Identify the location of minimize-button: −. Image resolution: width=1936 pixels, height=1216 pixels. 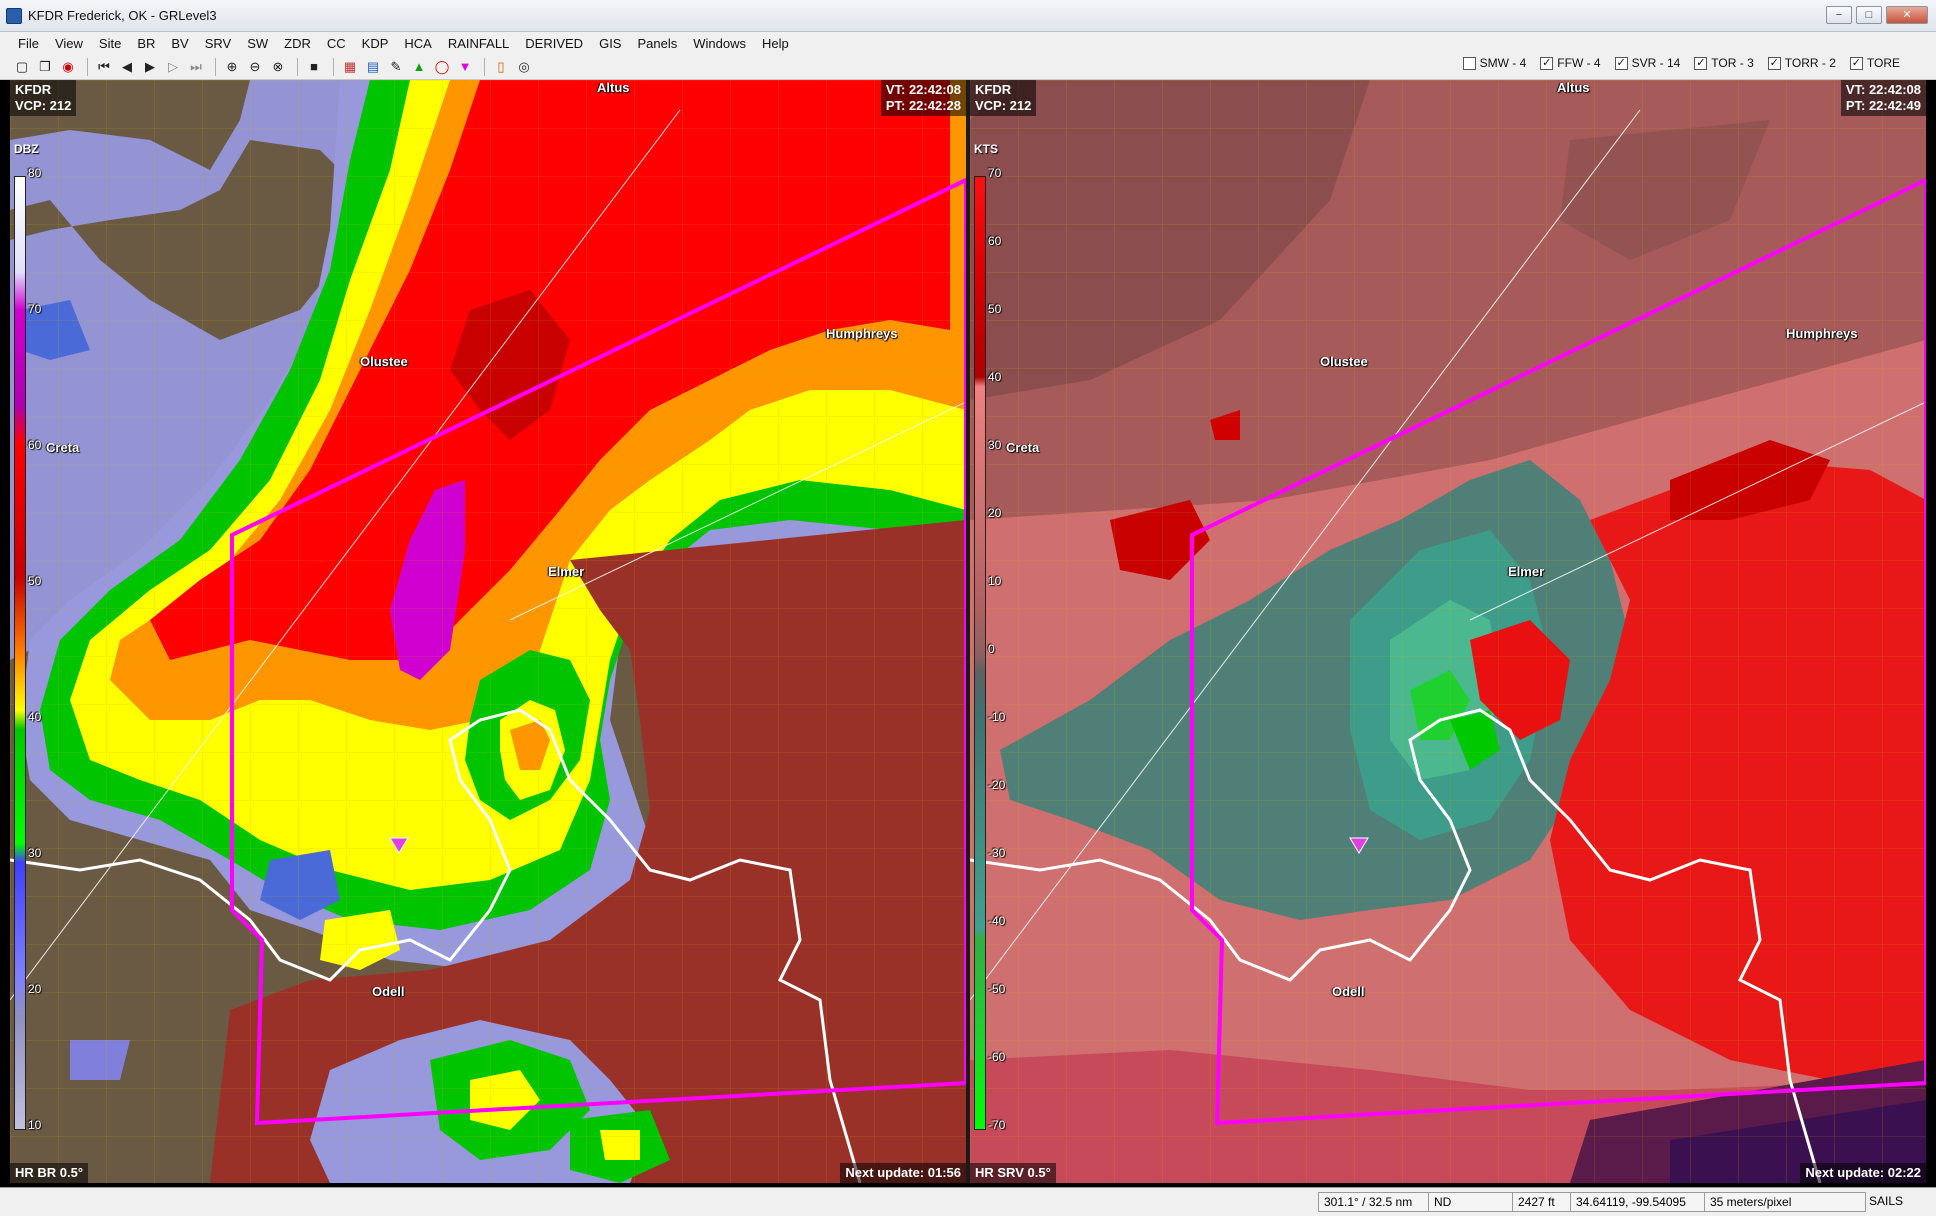
(1839, 15).